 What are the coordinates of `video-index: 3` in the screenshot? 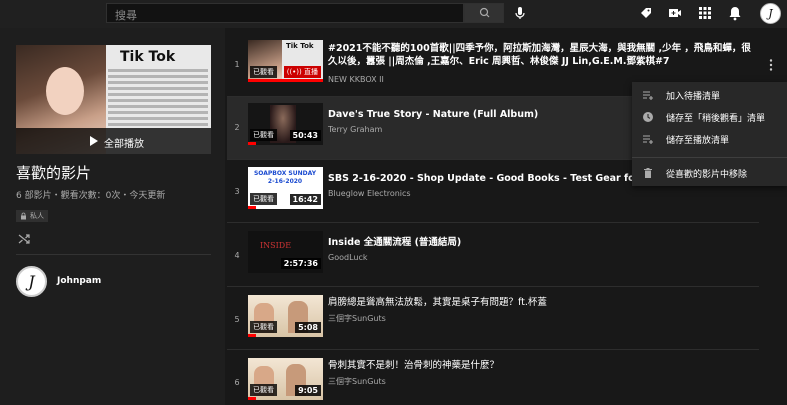 It's located at (237, 191).